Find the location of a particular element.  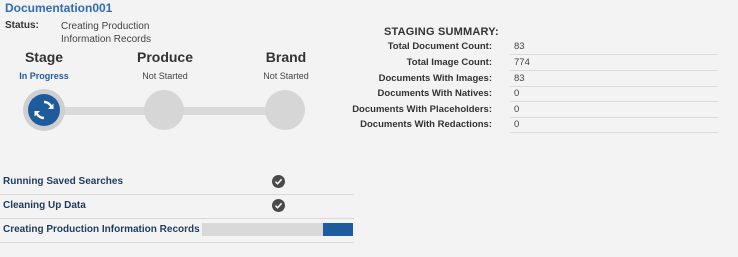

task-row: Creating Production Information Records is located at coordinates (177, 231).